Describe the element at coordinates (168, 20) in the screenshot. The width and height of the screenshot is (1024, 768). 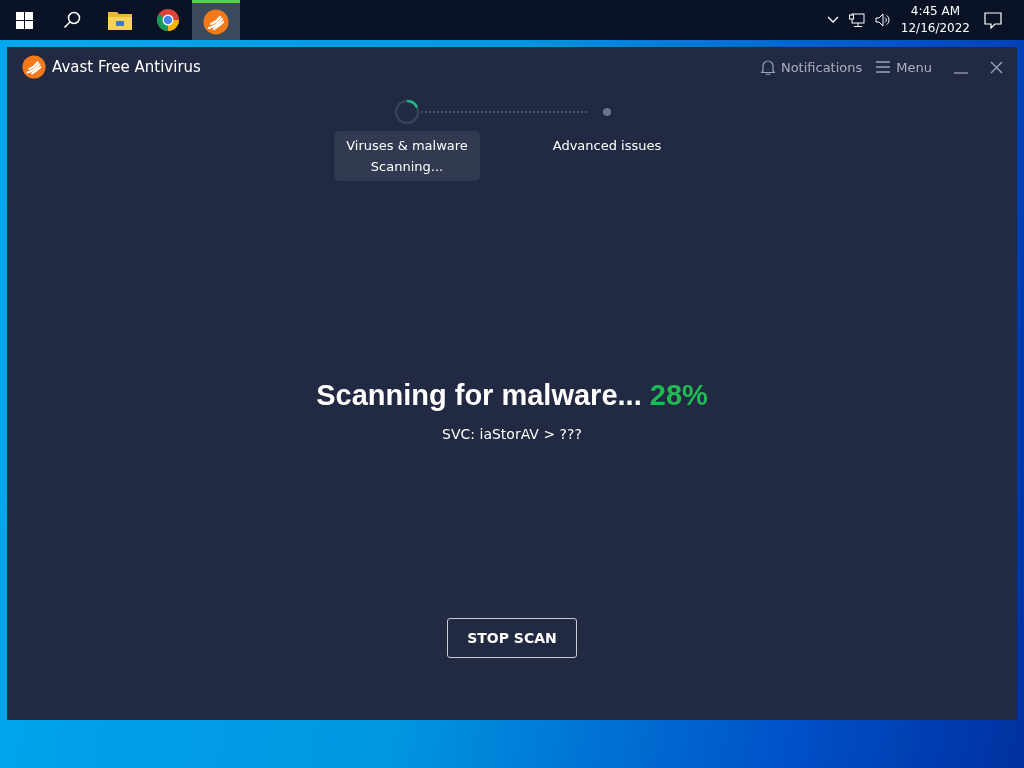
I see `browser-icon` at that location.